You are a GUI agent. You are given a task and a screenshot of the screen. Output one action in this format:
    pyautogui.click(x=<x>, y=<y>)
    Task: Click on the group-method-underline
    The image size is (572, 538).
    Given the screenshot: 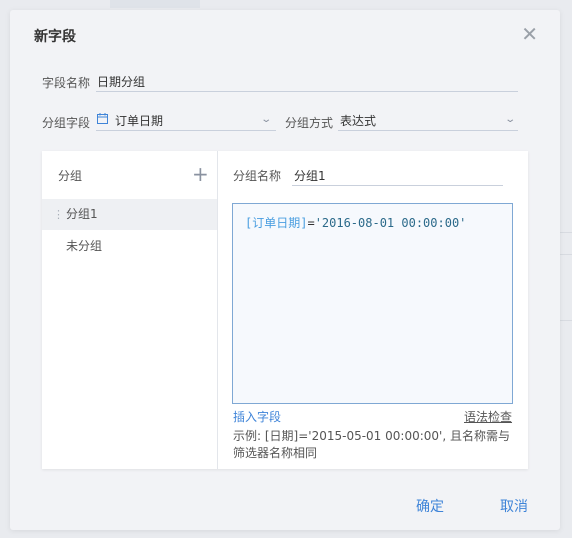 What is the action you would take?
    pyautogui.click(x=428, y=130)
    